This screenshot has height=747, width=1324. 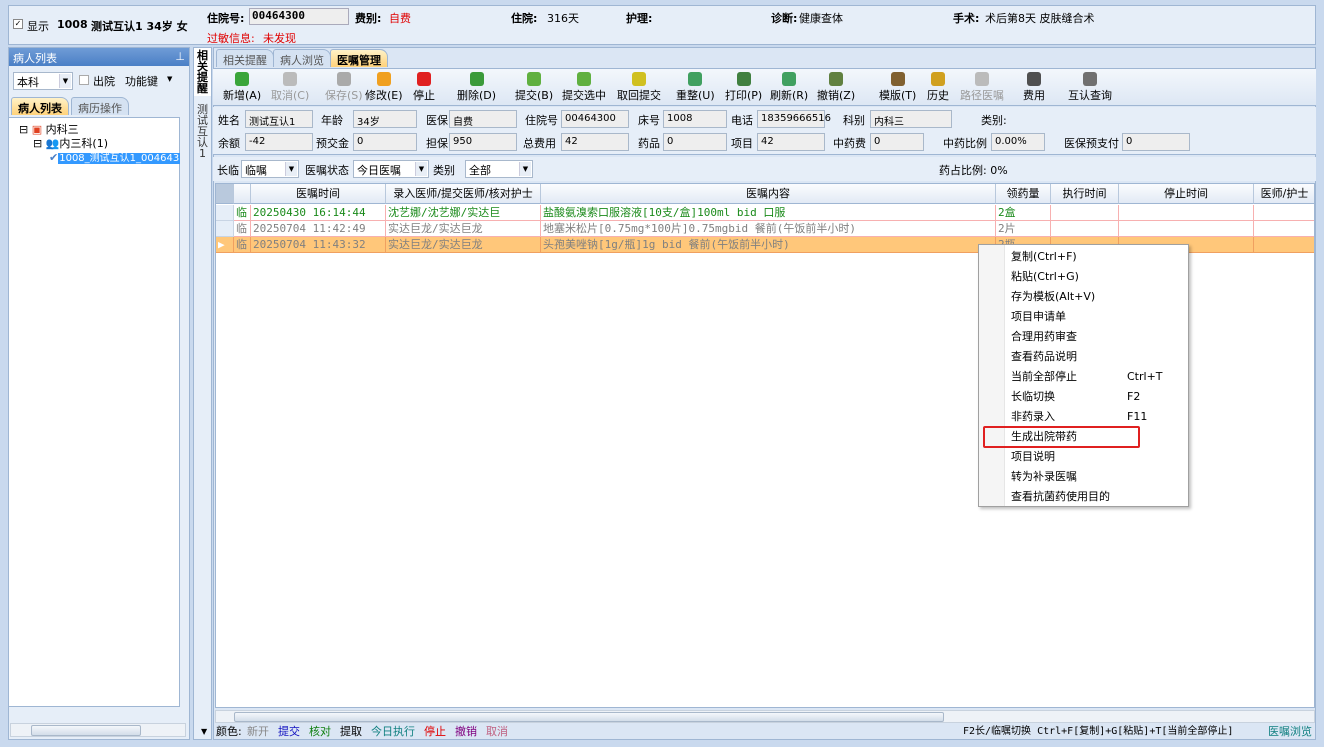 What do you see at coordinates (695, 87) in the screenshot?
I see `toolbar-button-10: 重整(U)` at bounding box center [695, 87].